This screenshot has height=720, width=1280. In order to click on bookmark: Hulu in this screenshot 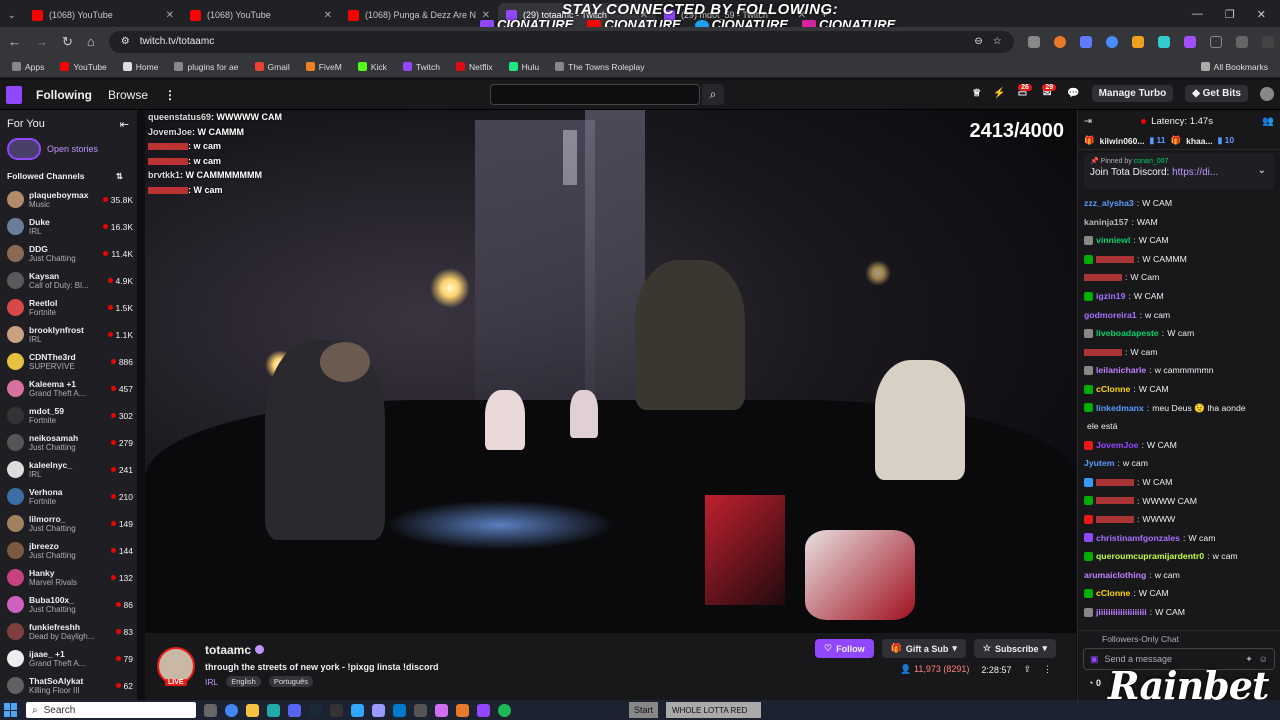, I will do `click(523, 67)`.